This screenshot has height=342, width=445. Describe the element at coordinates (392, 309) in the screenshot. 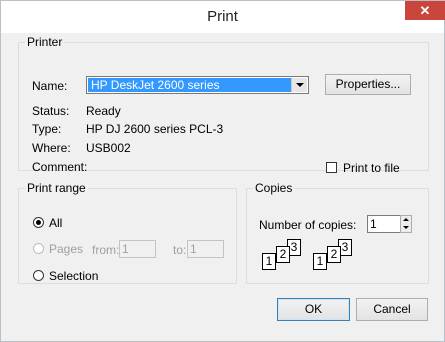

I see `cancel-button: Cancel` at that location.